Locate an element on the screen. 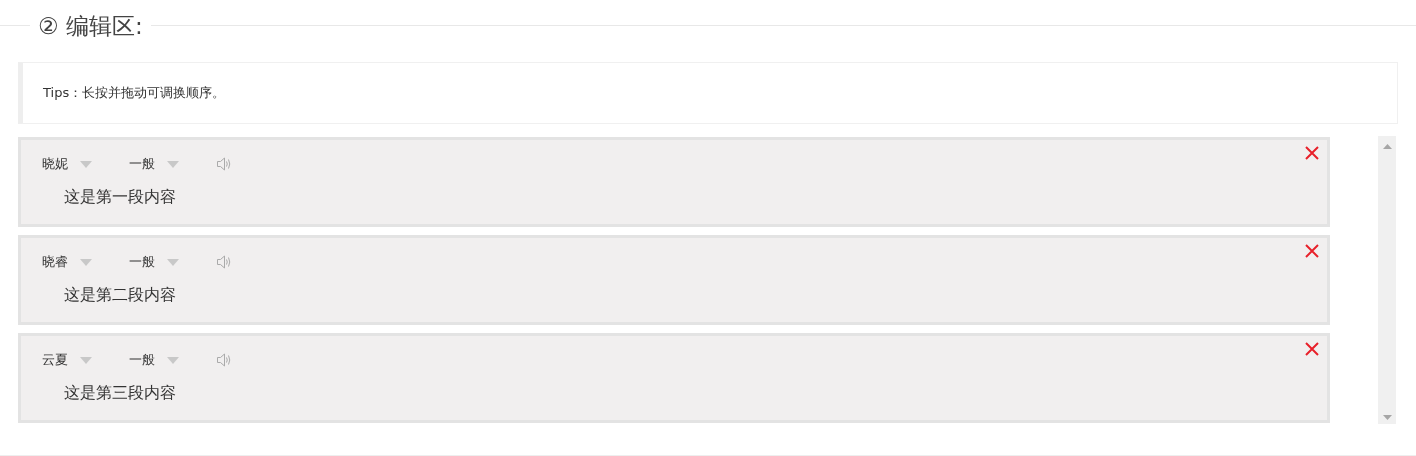  tips-text: Tips：长按并拖动可调换顺序。 is located at coordinates (134, 93).